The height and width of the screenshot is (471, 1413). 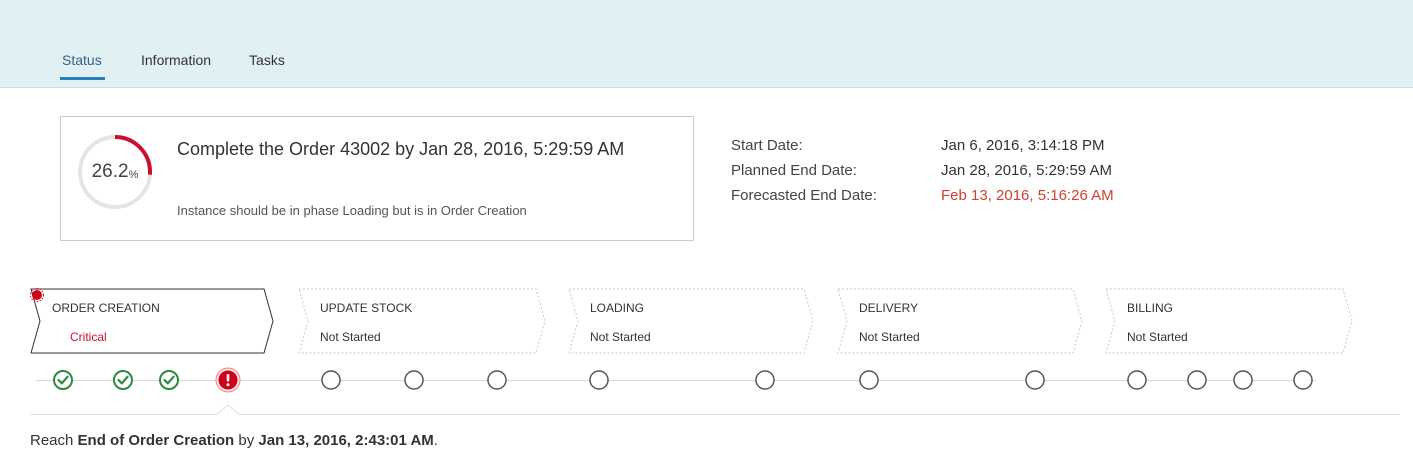 I want to click on phase-name: BILLING, so click(x=1150, y=308).